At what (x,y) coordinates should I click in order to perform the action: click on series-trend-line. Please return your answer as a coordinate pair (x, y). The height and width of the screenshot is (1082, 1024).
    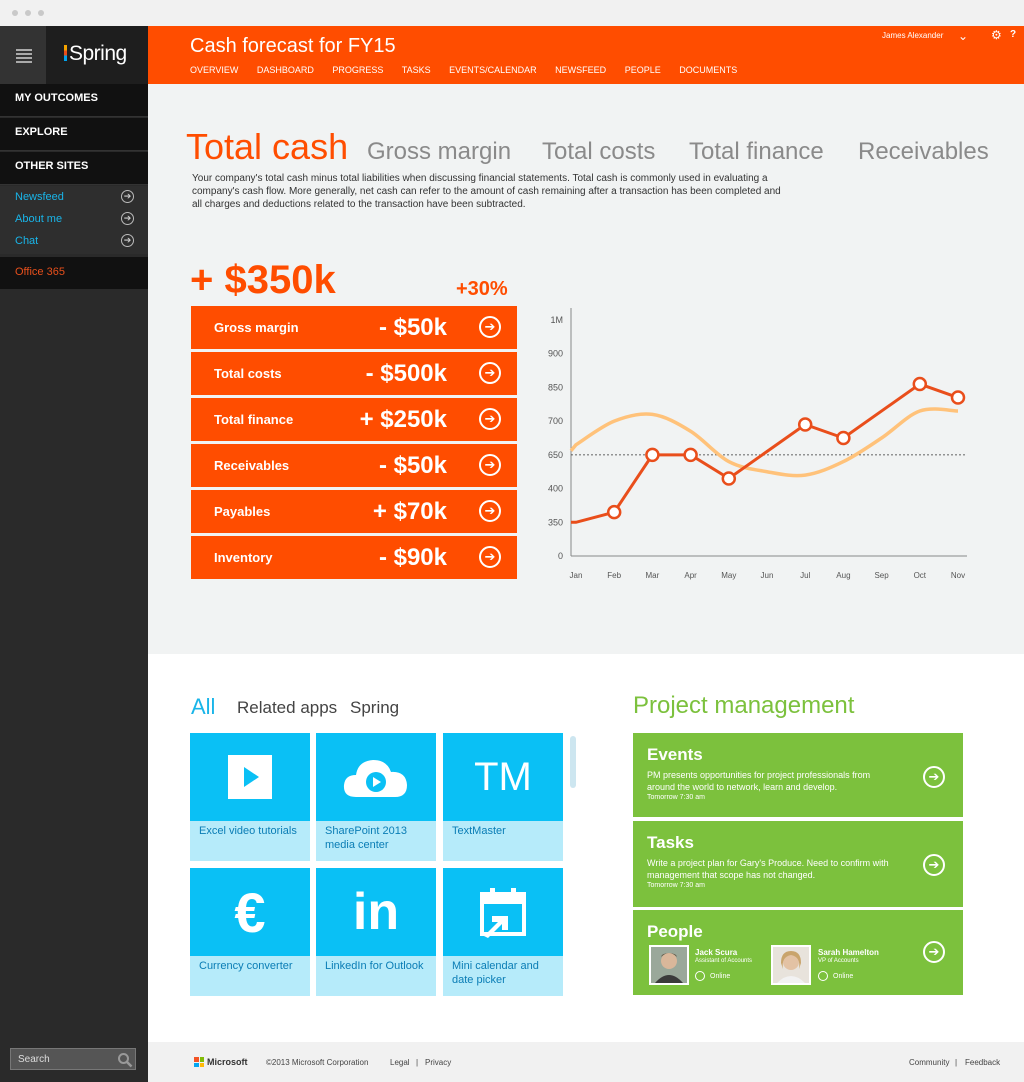
    Looking at the image, I should click on (764, 442).